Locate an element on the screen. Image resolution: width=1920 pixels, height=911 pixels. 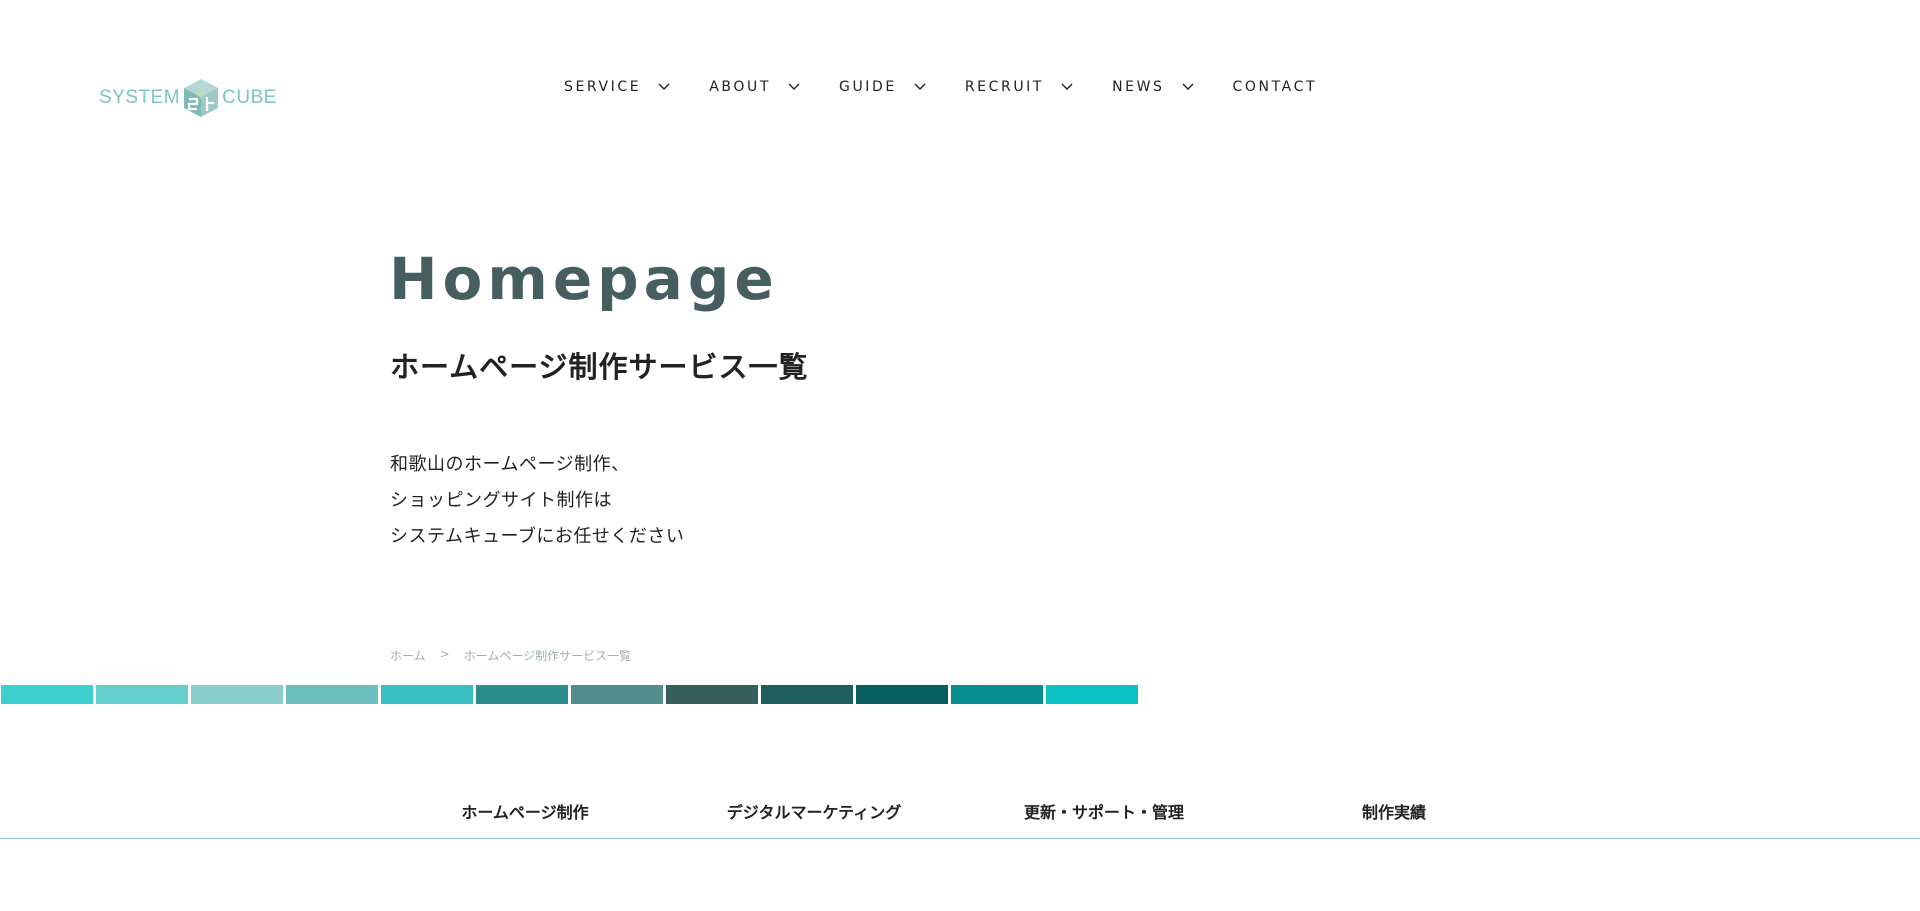
site-logo: SYSTEM CUBE is located at coordinates (188, 98).